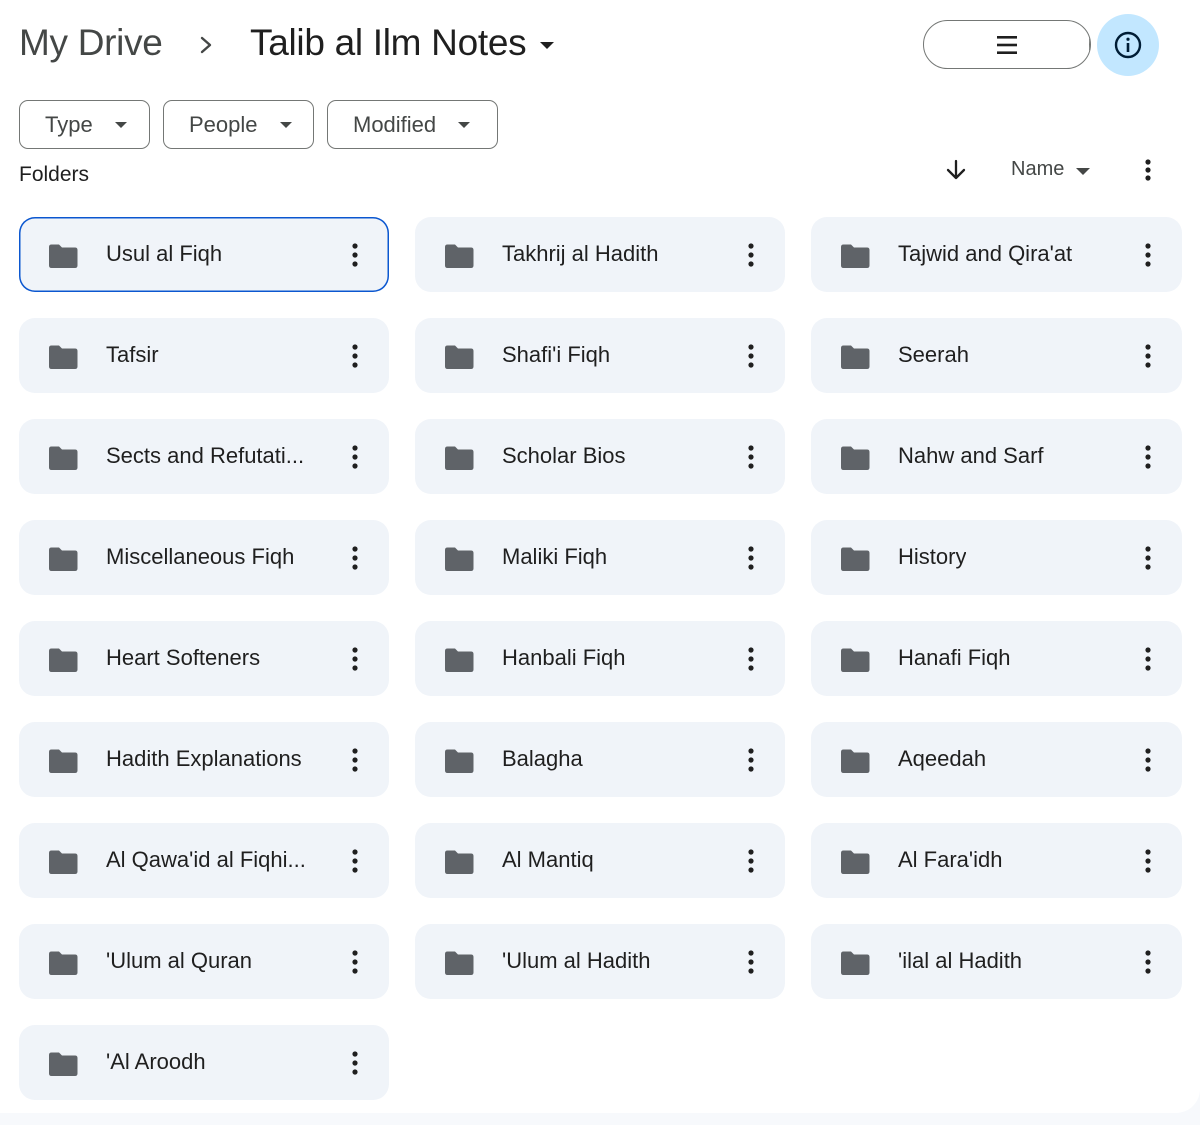 The height and width of the screenshot is (1125, 1200). Describe the element at coordinates (600, 961) in the screenshot. I see `folder-card: 'Ulum al Hadith` at that location.